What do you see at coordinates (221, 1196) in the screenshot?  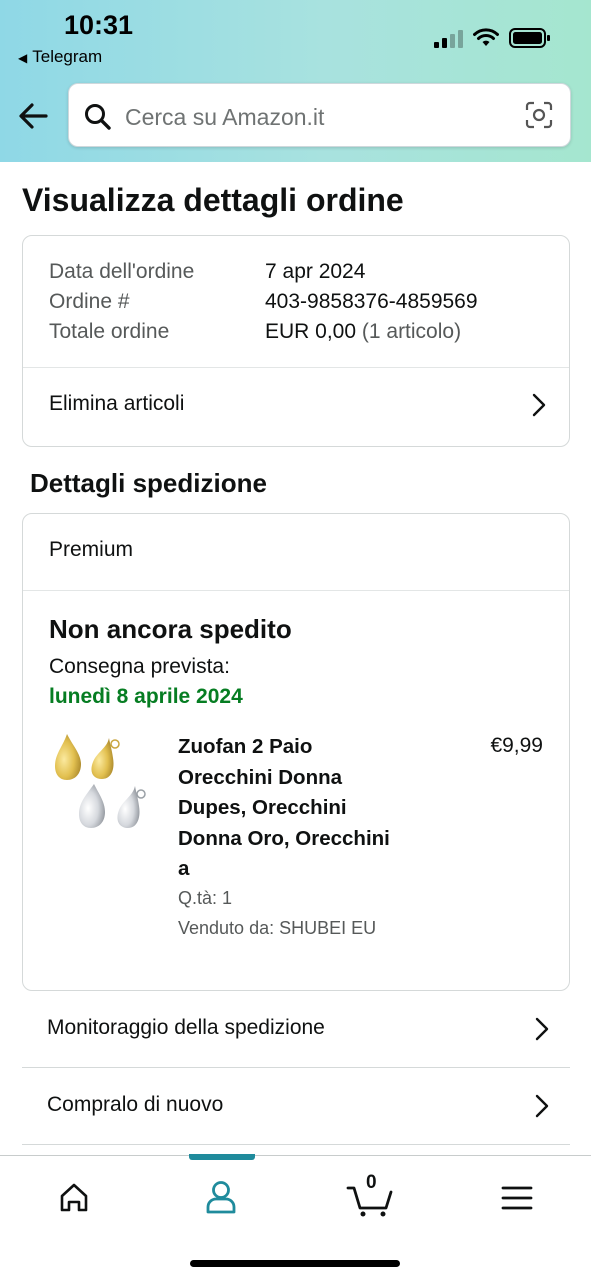 I see `account-icon` at bounding box center [221, 1196].